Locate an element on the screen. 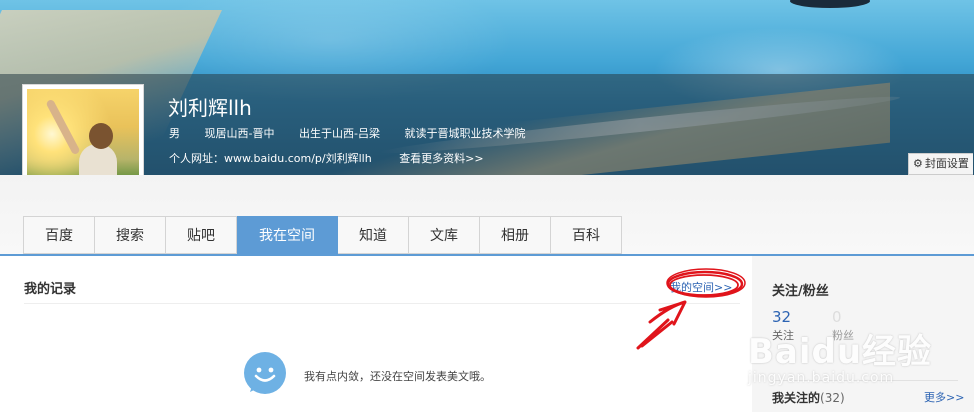  profile-residence: 现居山西-晋中 is located at coordinates (239, 133).